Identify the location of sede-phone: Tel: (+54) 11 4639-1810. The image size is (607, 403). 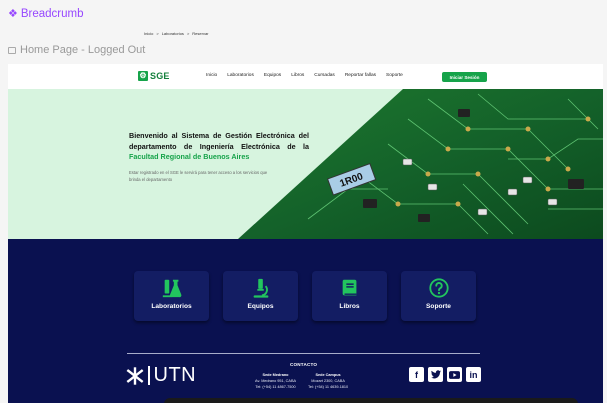
(328, 387).